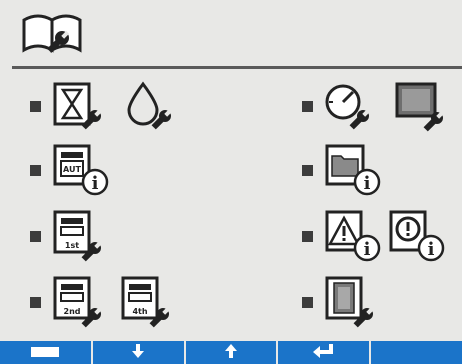  What do you see at coordinates (353, 302) in the screenshot?
I see `door-wrench-icon` at bounding box center [353, 302].